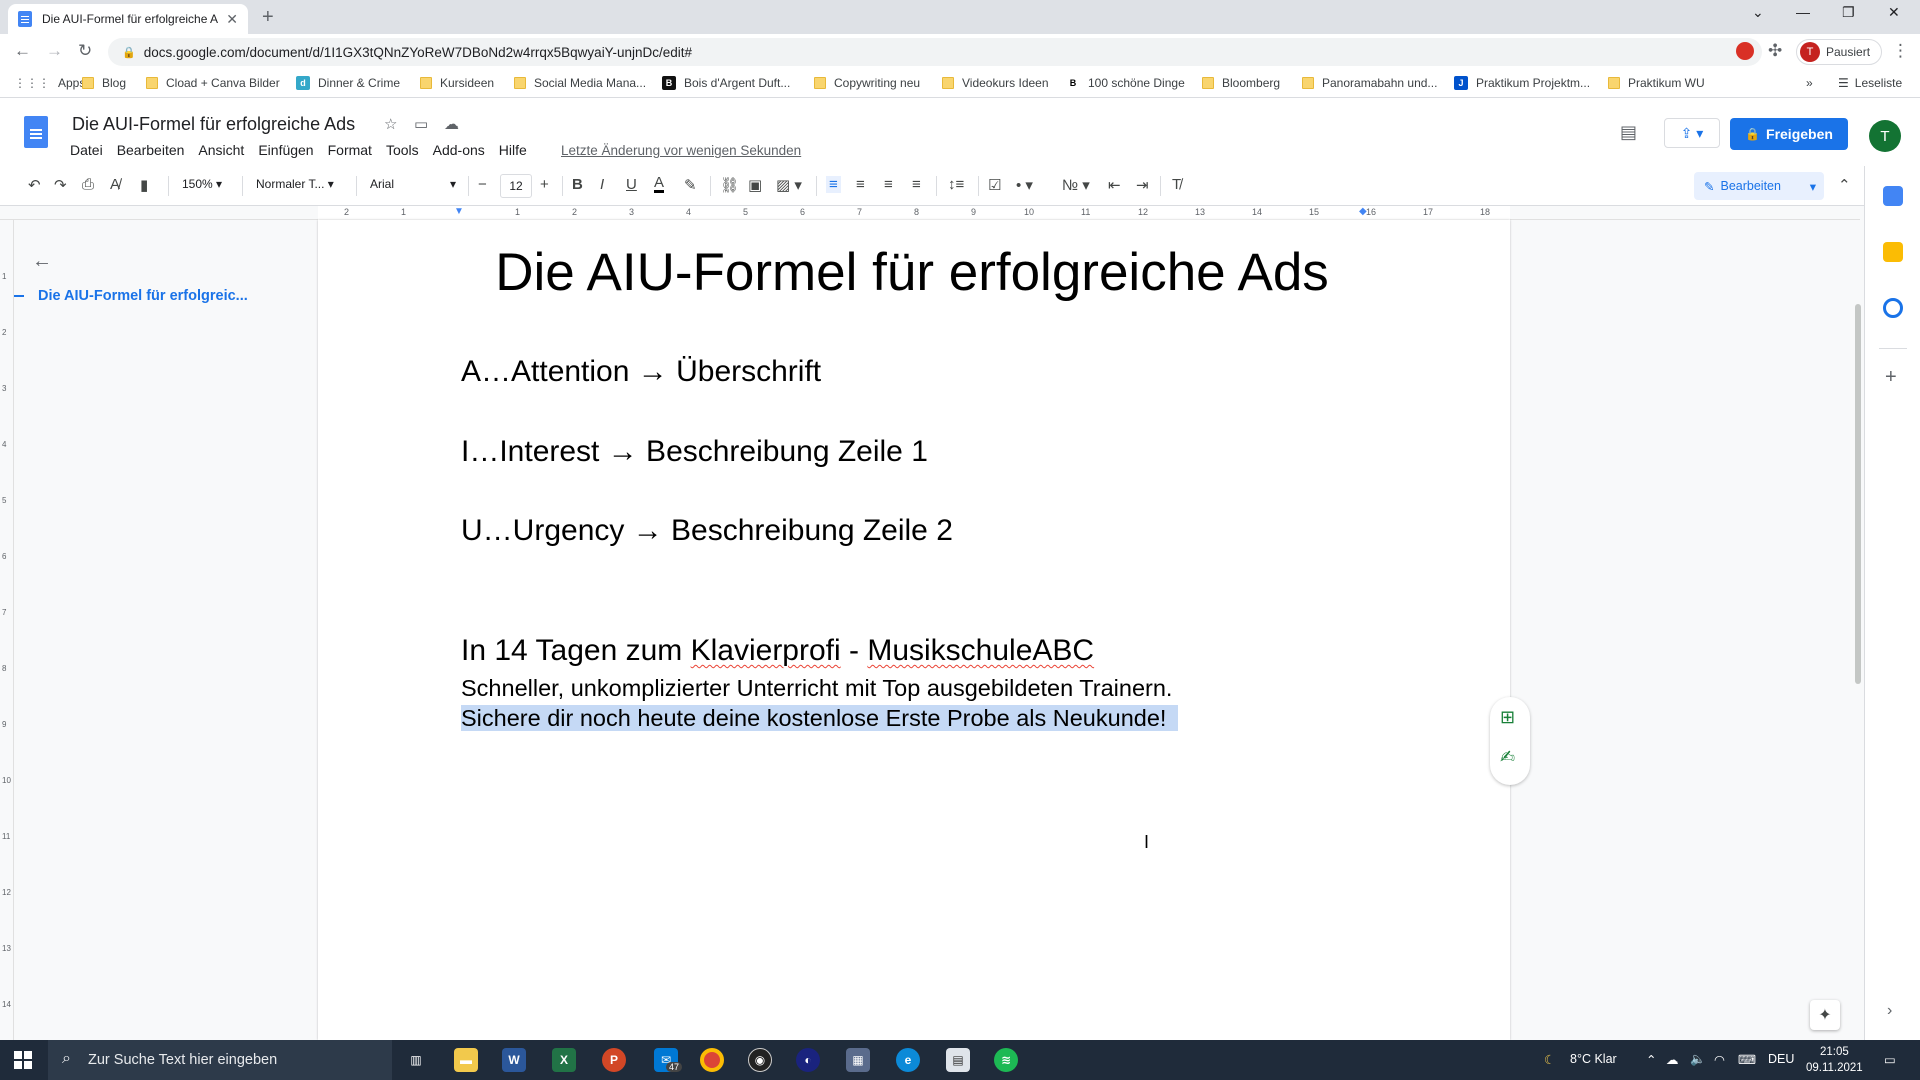  I want to click on menu-tools: Tools, so click(402, 150).